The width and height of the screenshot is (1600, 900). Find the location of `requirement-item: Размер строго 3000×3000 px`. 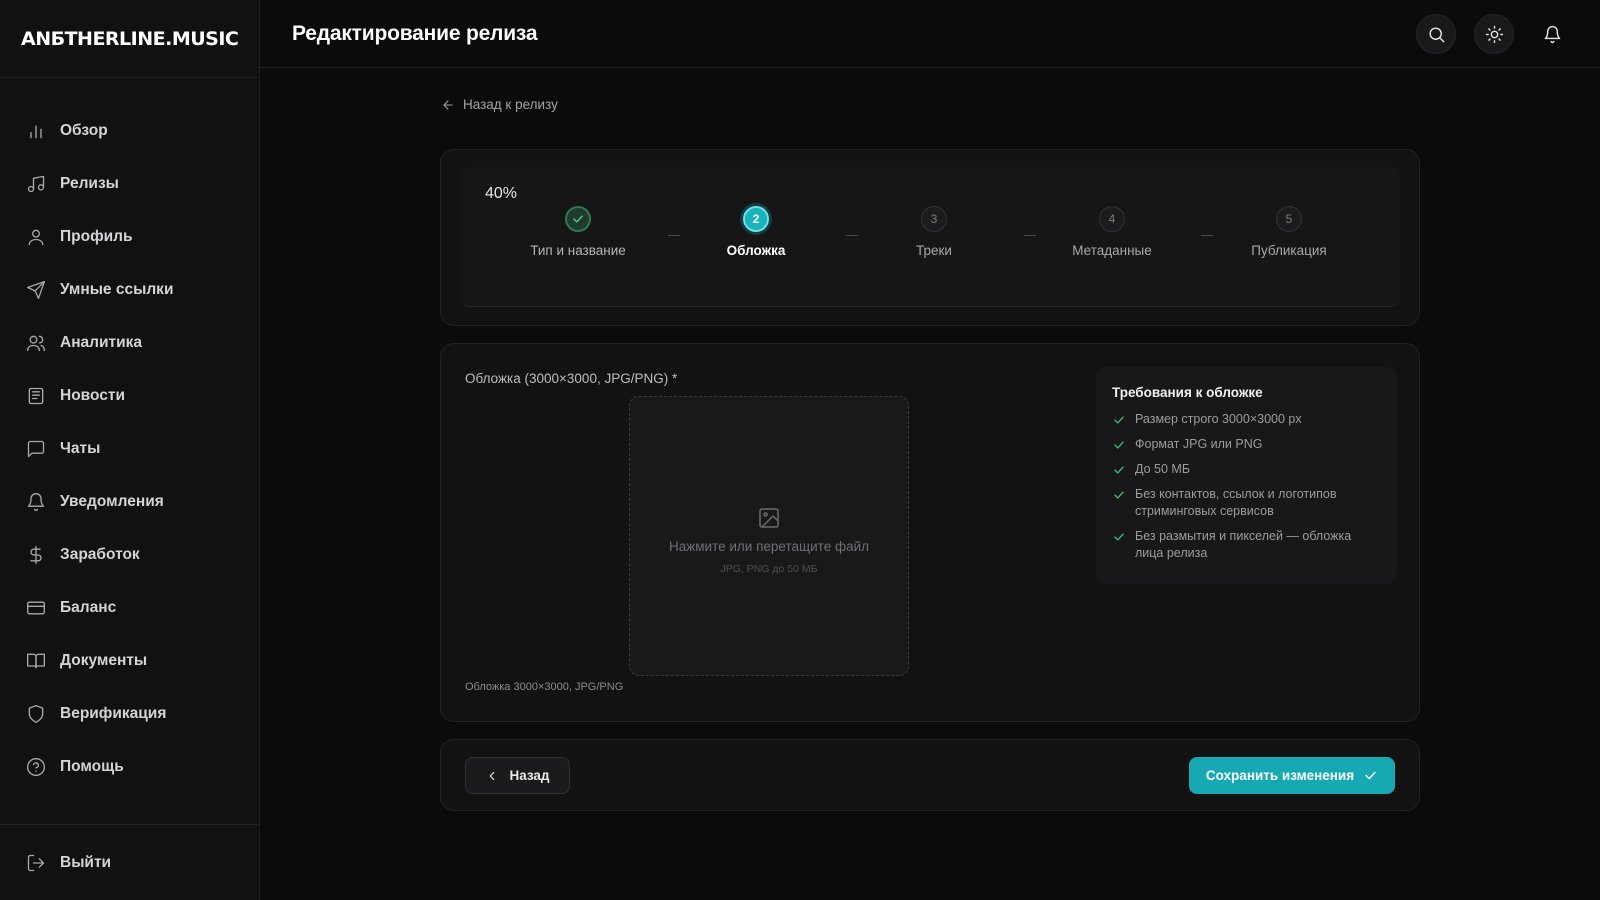

requirement-item: Размер строго 3000×3000 px is located at coordinates (1246, 419).